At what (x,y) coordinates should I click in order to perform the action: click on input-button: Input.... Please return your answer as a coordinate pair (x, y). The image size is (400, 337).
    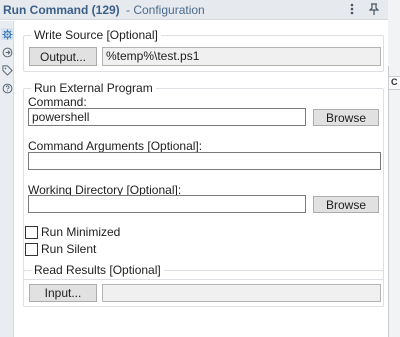
    Looking at the image, I should click on (63, 293).